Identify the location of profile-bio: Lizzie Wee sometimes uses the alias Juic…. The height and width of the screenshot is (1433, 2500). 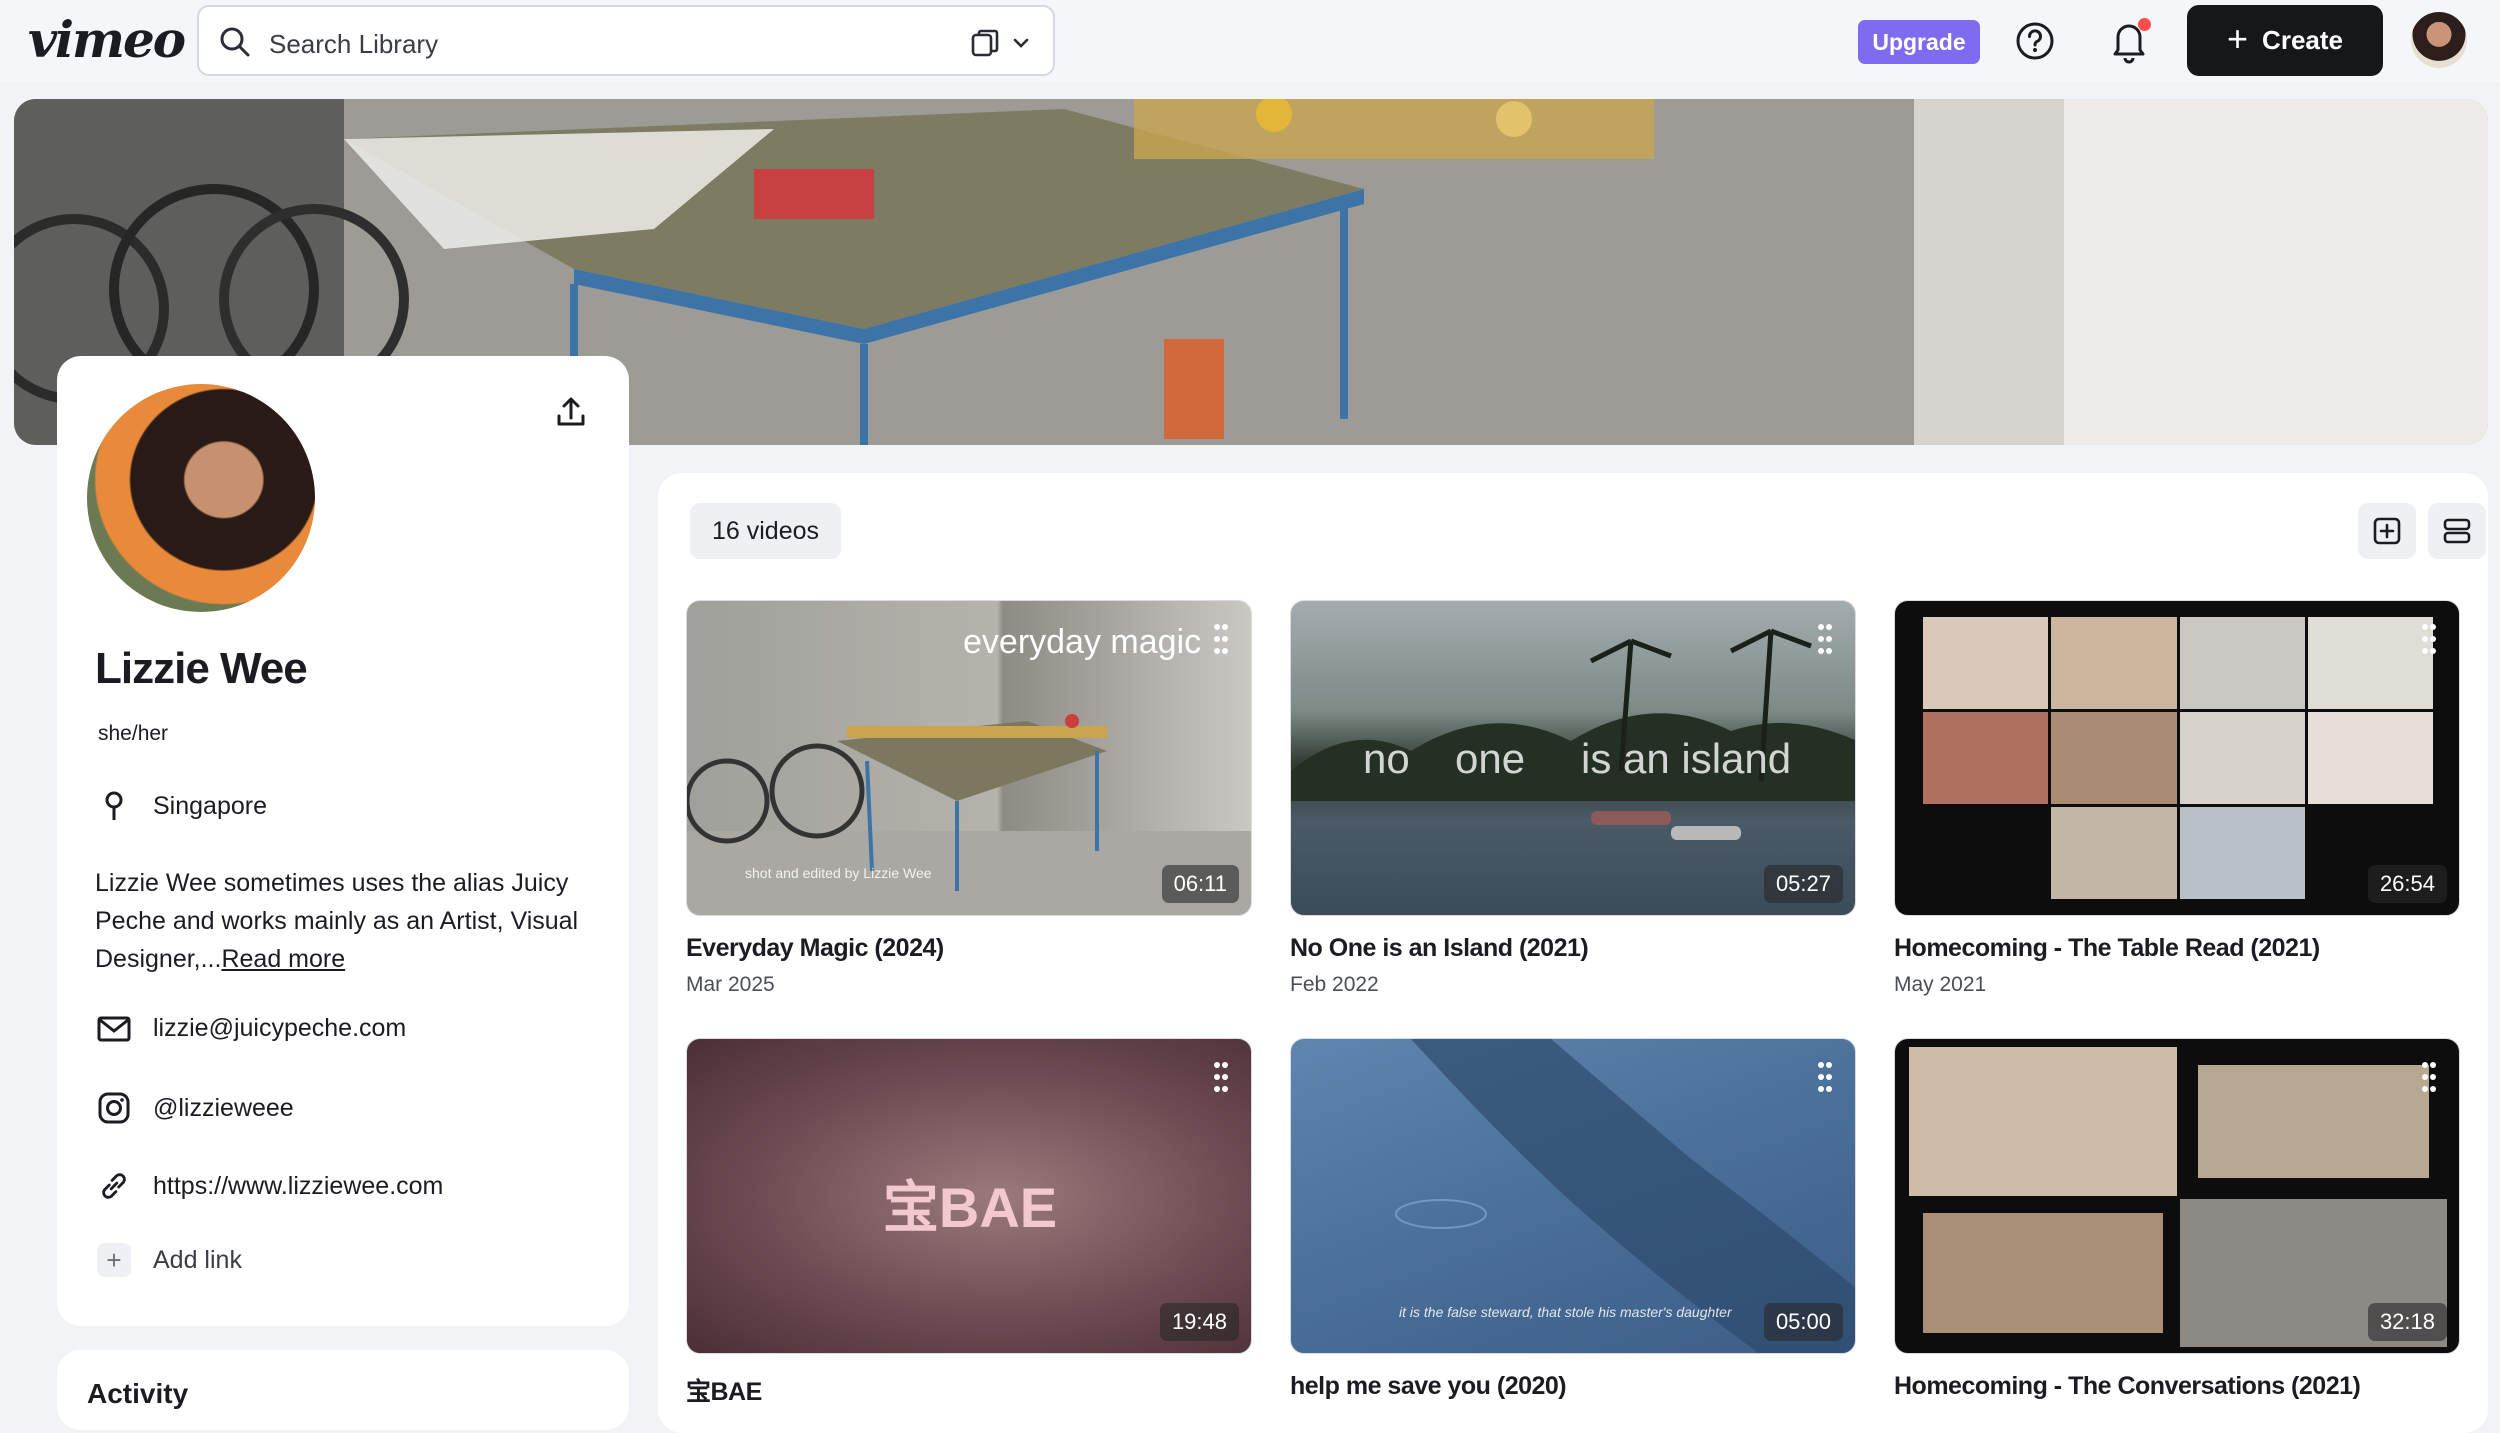
(350, 921).